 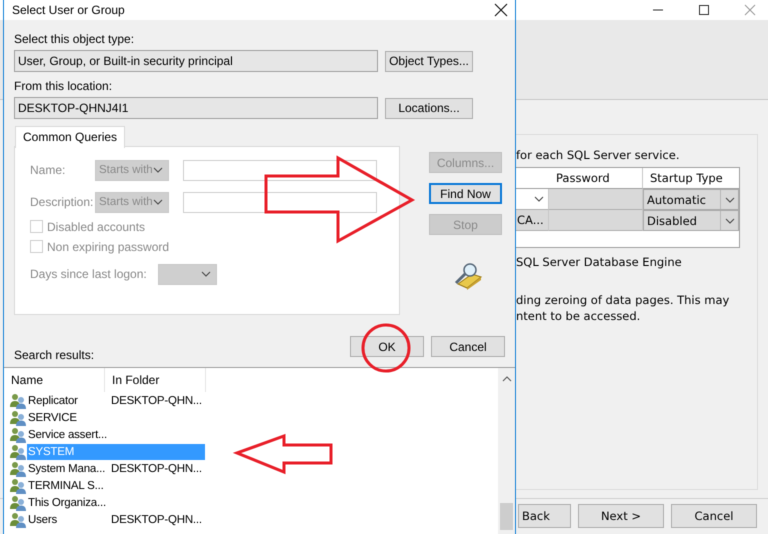 I want to click on next-button: Next >, so click(x=621, y=516).